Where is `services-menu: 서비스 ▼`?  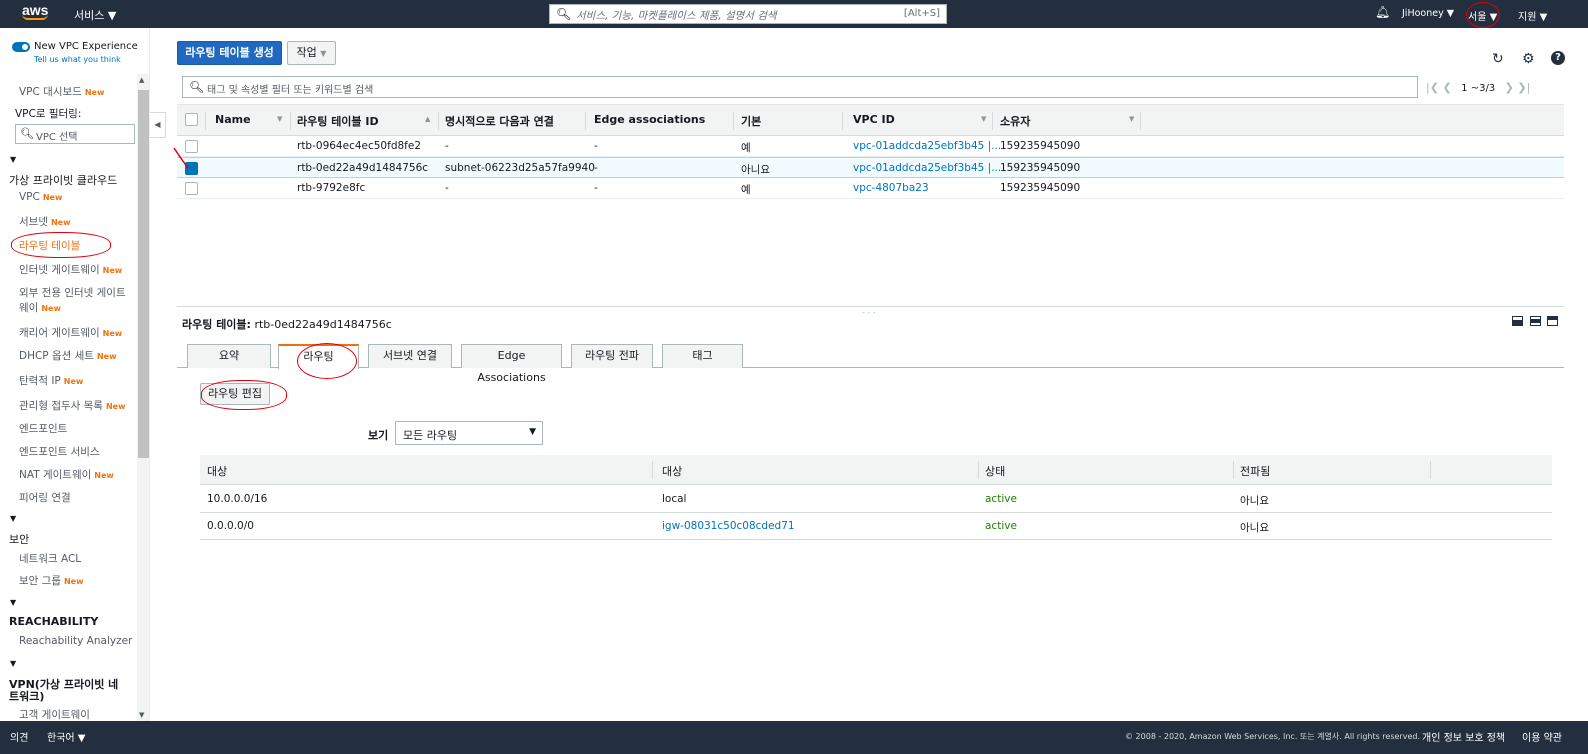
services-menu: 서비스 ▼ is located at coordinates (95, 15).